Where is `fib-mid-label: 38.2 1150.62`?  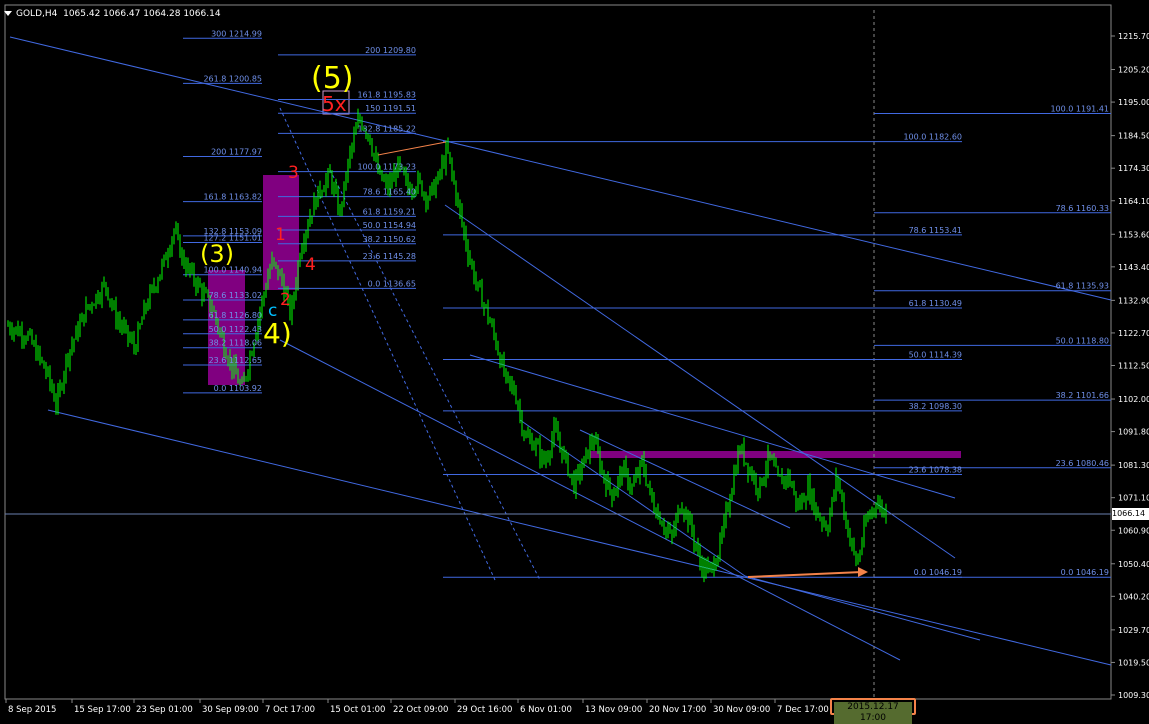 fib-mid-label: 38.2 1150.62 is located at coordinates (389, 239).